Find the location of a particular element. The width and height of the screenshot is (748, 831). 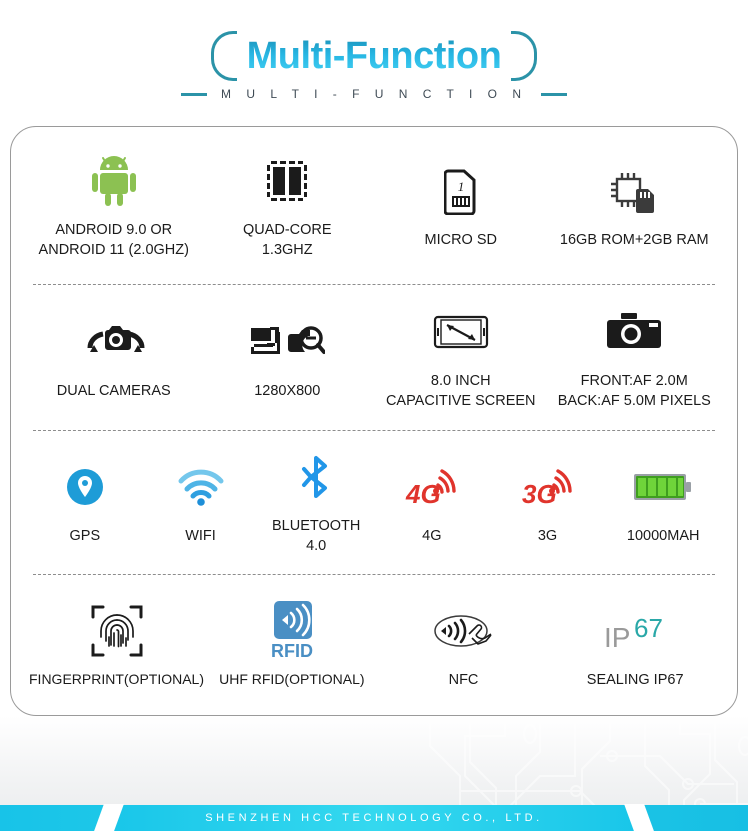

memory-chip-icon is located at coordinates (634, 191).